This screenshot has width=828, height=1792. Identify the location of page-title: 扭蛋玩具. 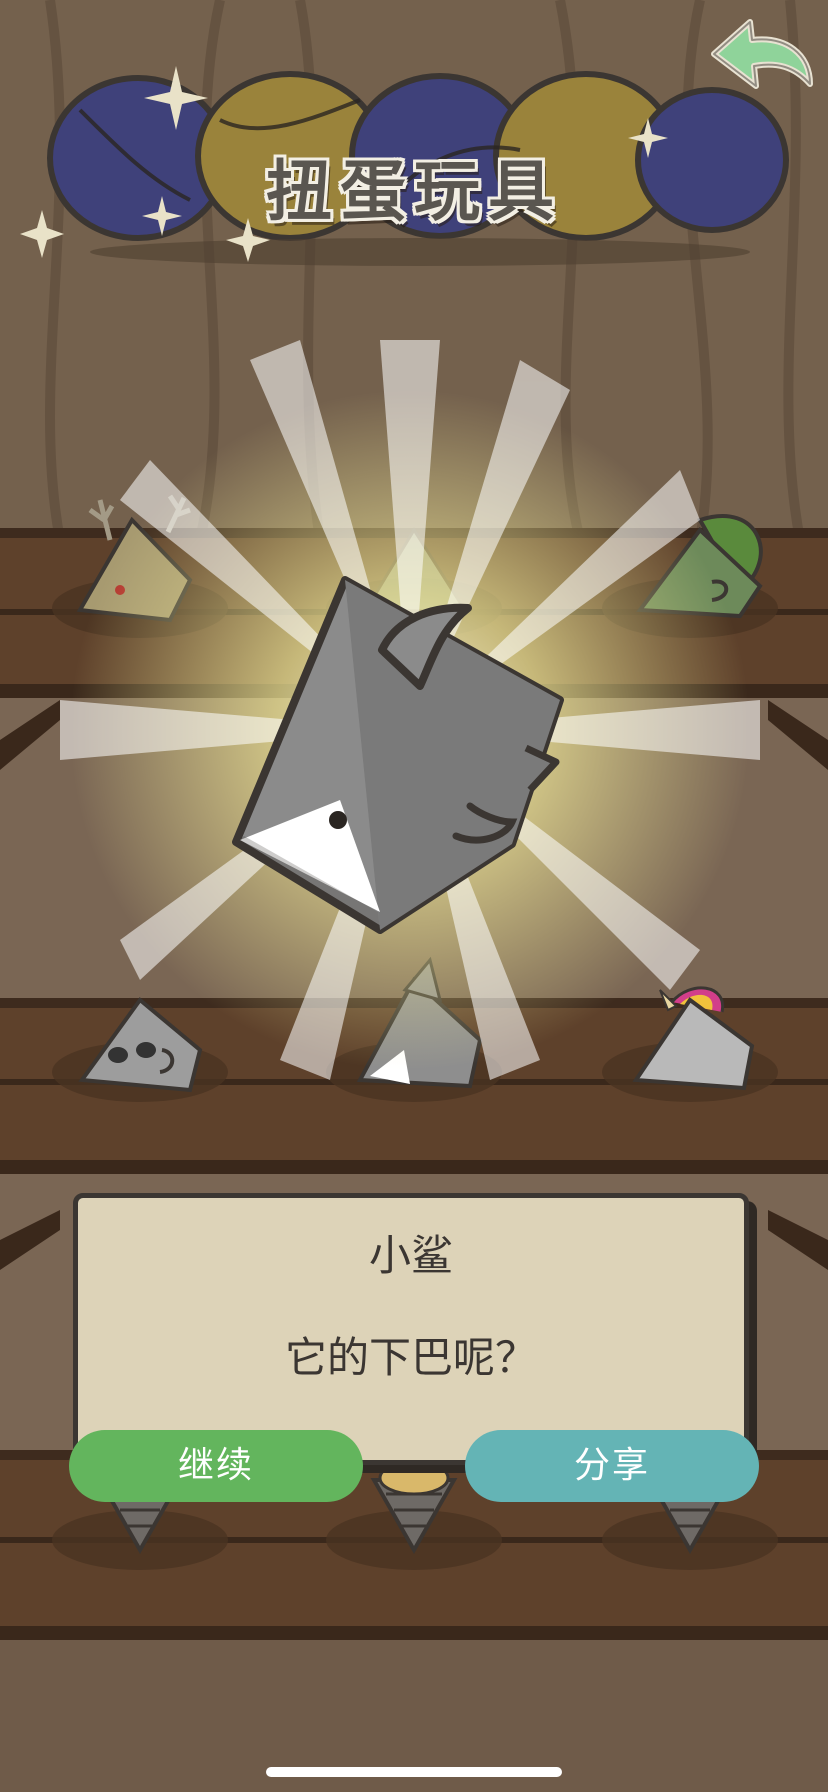
(414, 191).